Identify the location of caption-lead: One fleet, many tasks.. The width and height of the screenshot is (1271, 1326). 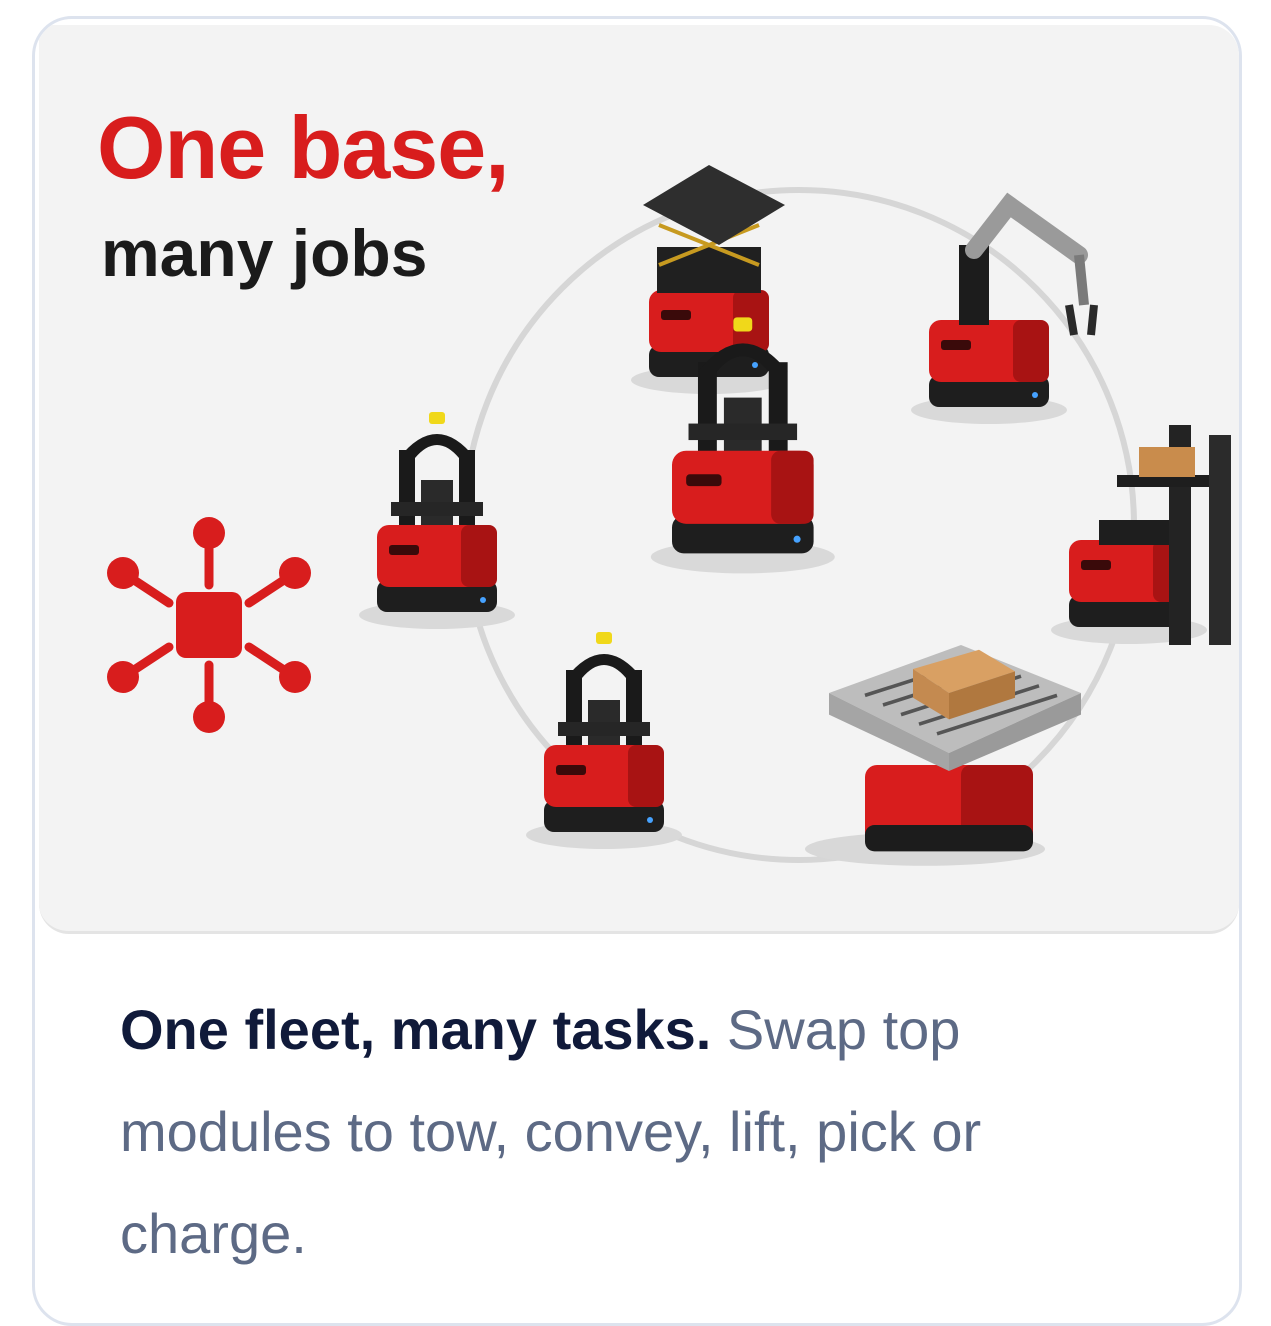
(416, 1029).